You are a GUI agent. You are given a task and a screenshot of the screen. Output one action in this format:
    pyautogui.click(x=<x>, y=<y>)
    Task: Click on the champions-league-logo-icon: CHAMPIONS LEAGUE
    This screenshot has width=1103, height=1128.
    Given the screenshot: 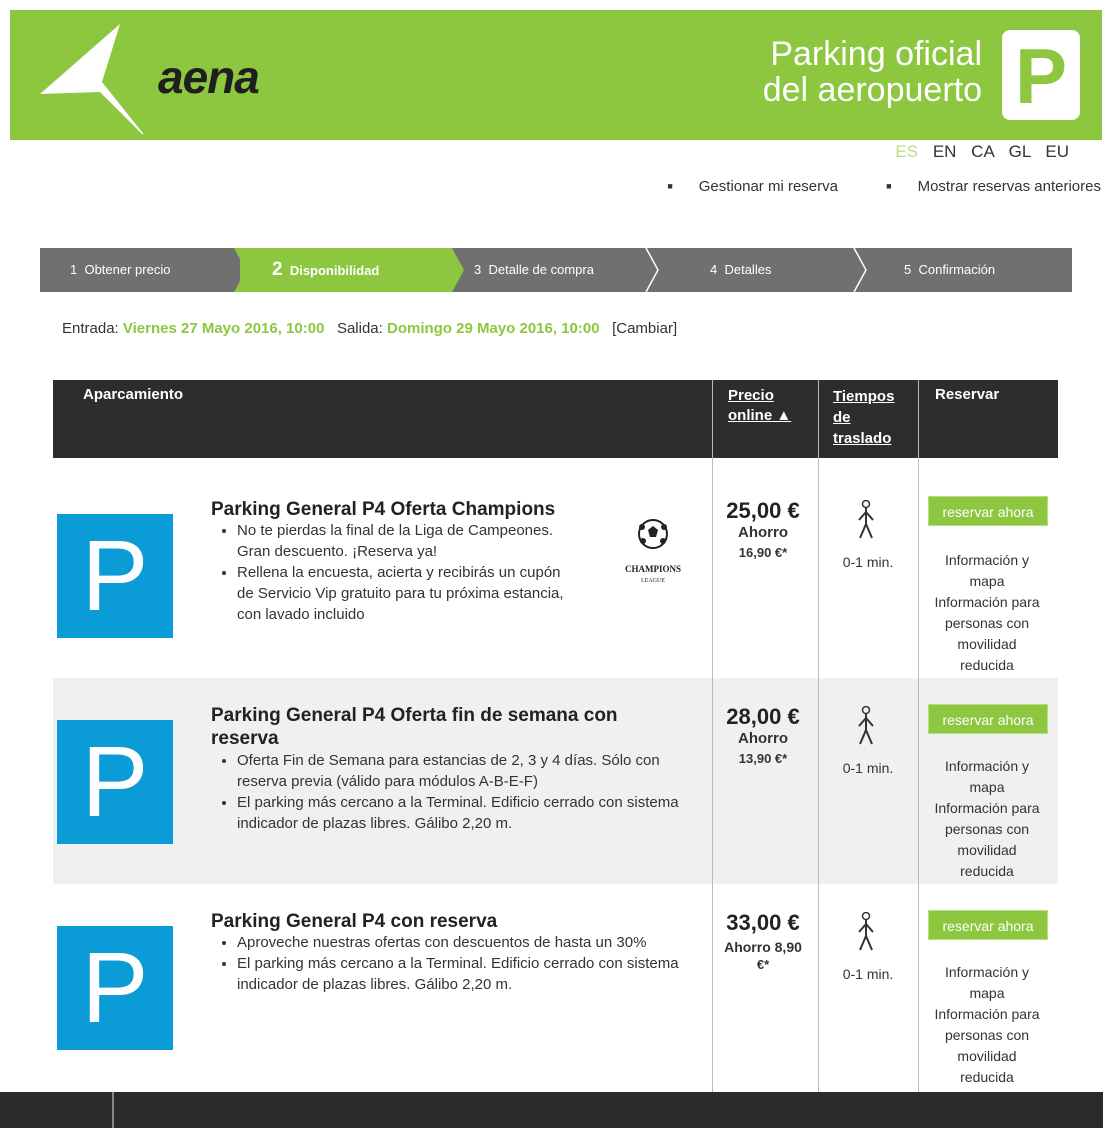 What is the action you would take?
    pyautogui.click(x=653, y=550)
    